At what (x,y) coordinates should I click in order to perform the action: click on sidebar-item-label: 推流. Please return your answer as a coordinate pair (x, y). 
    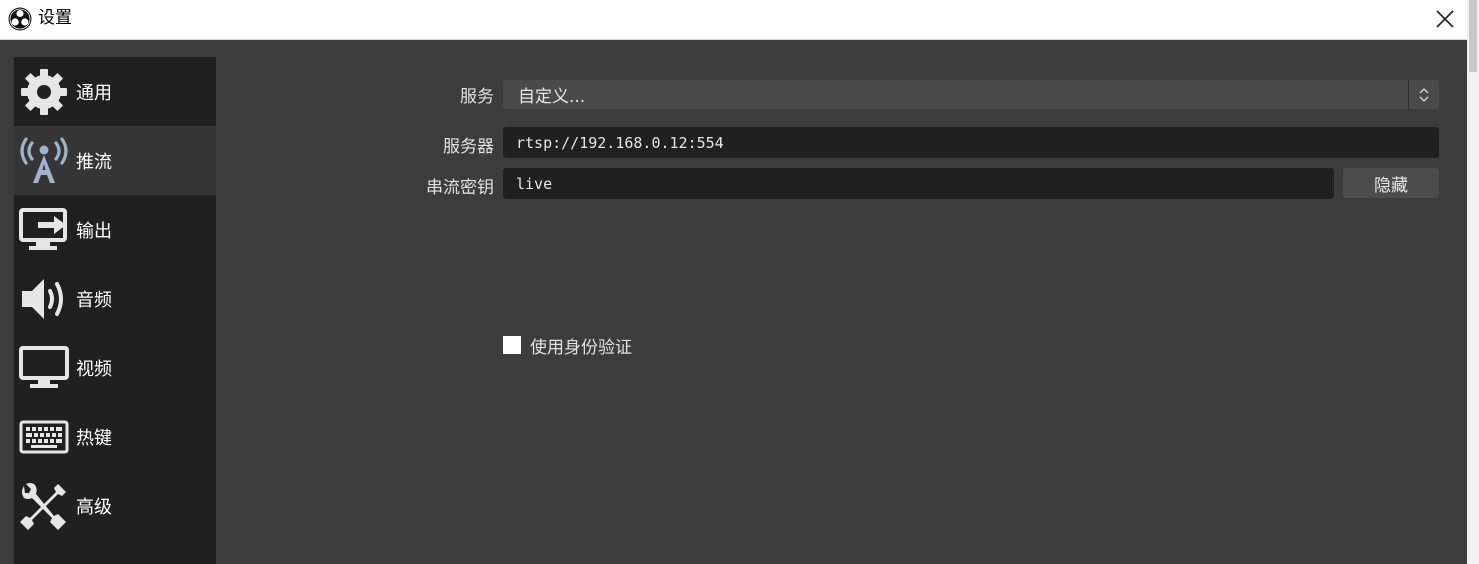
    Looking at the image, I should click on (94, 162).